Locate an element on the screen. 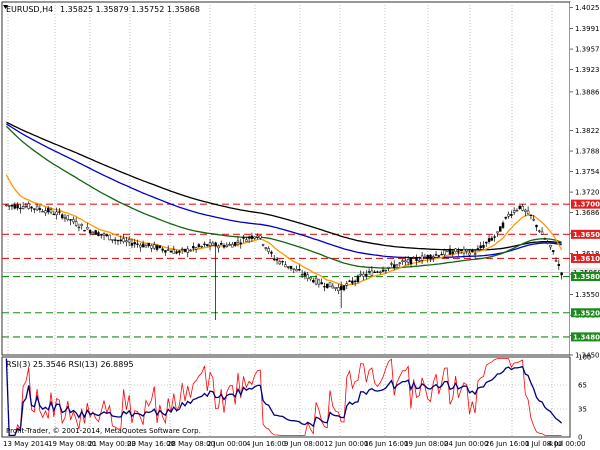 The image size is (600, 450). price-tick-label: 1.39910 is located at coordinates (587, 29).